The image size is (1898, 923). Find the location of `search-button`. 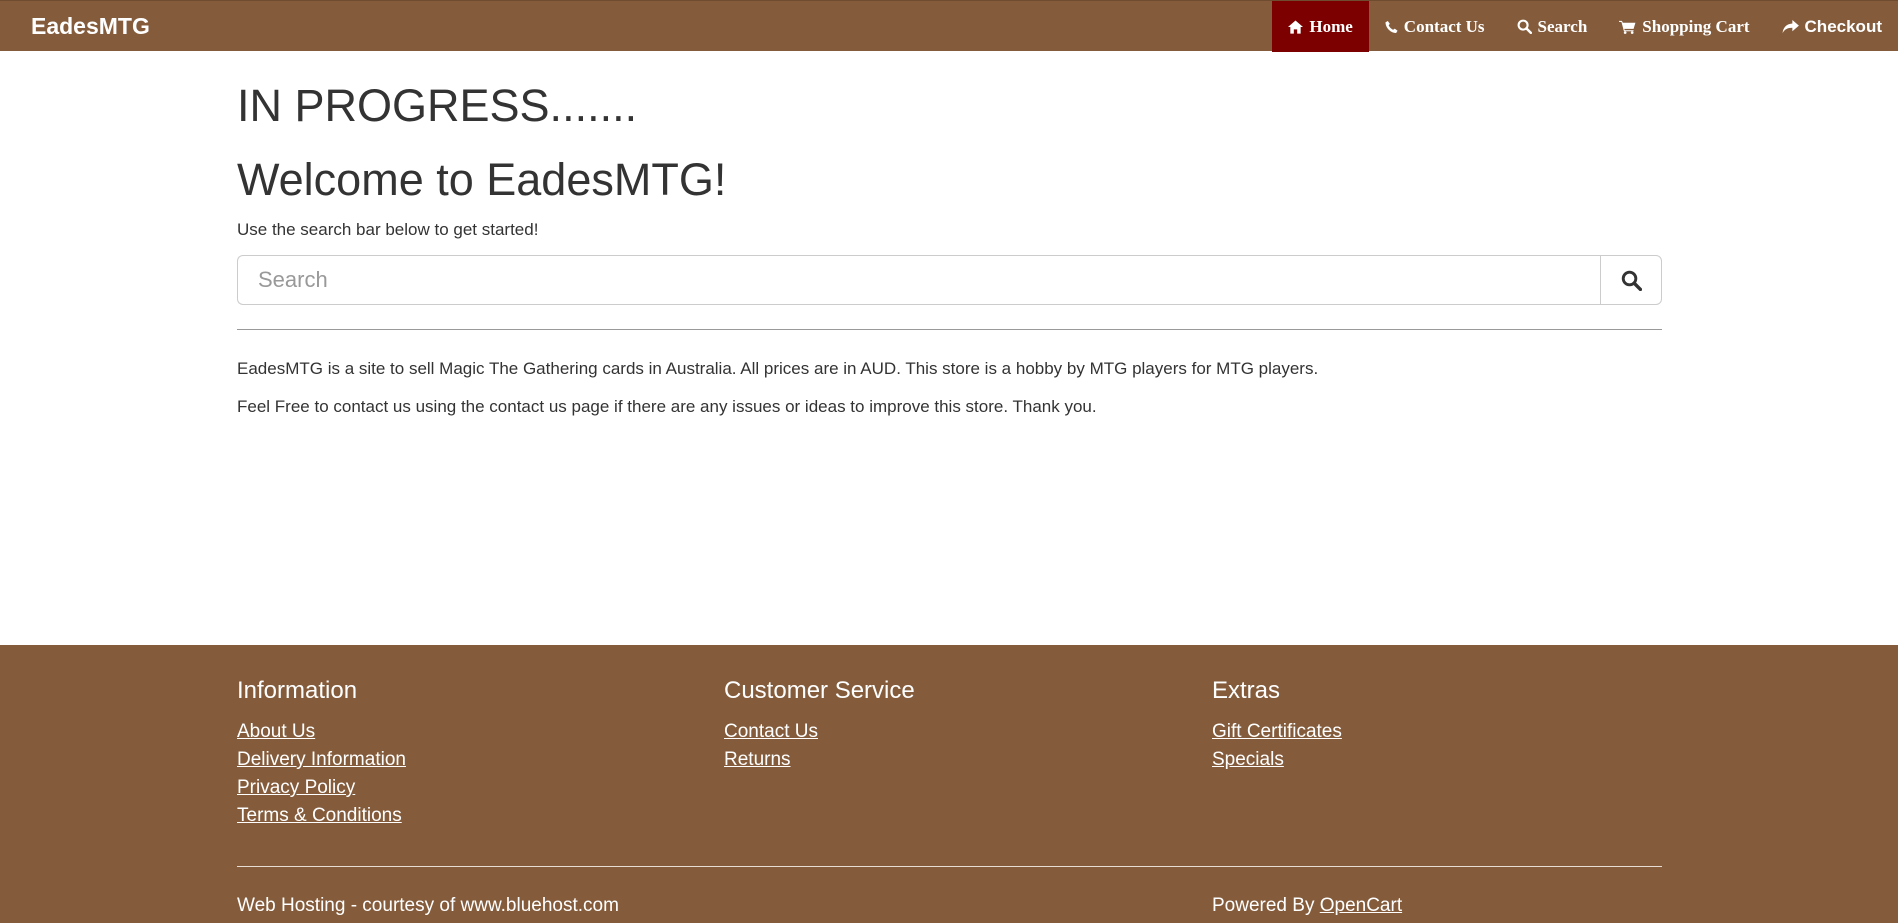

search-button is located at coordinates (1631, 280).